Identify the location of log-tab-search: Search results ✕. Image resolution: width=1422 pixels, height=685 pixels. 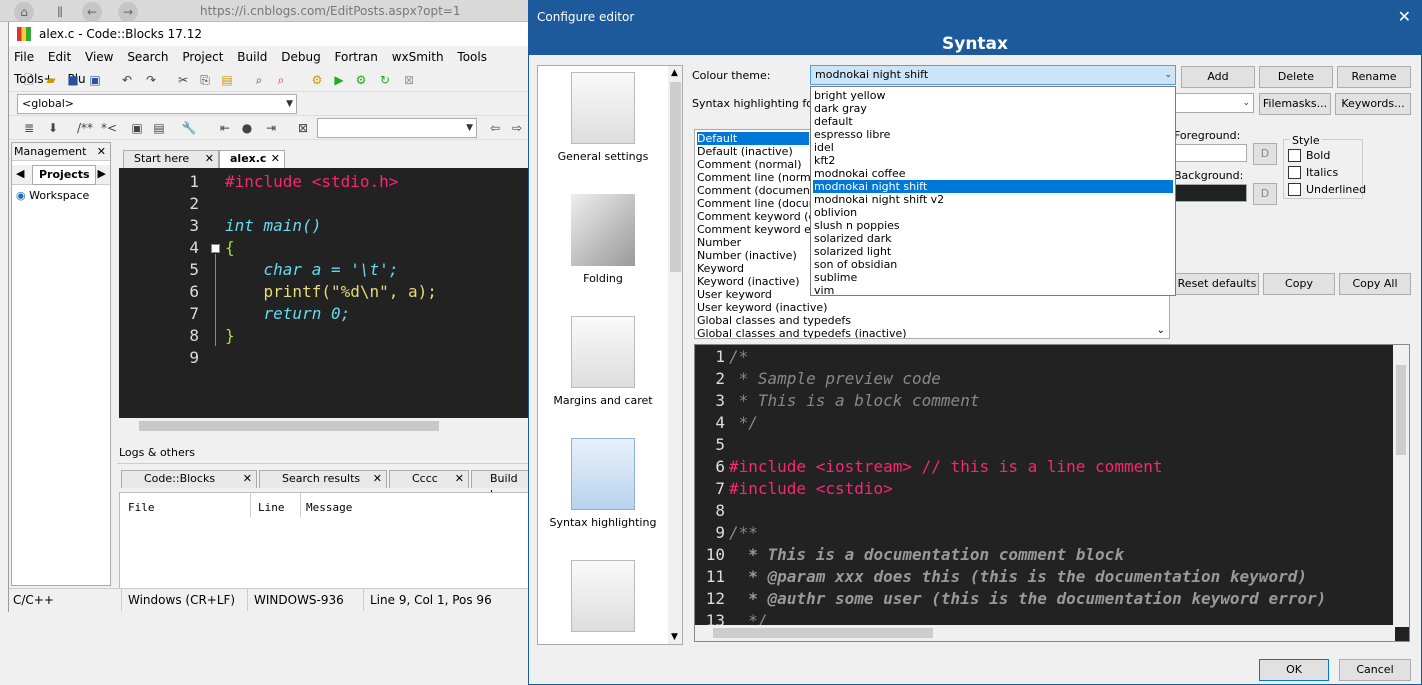
(323, 479).